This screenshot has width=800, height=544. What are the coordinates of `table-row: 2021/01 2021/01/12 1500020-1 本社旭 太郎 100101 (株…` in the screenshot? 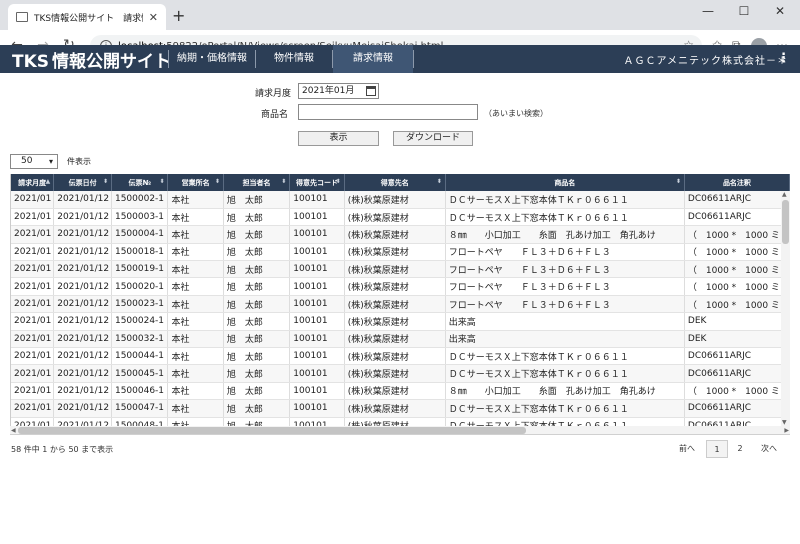 It's located at (400, 286).